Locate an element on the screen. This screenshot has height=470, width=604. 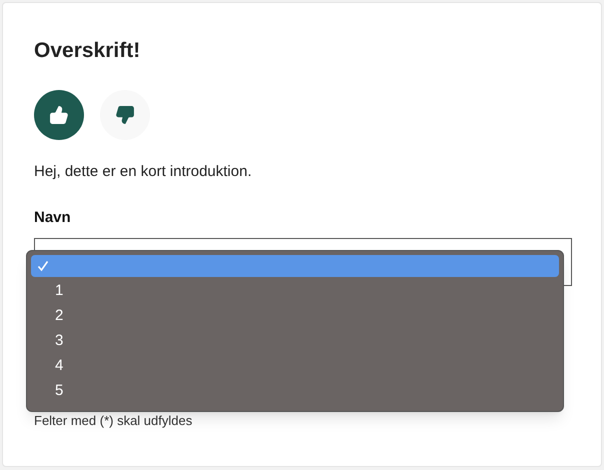
required-note: Felter med (*) skal udfyldes is located at coordinates (114, 421).